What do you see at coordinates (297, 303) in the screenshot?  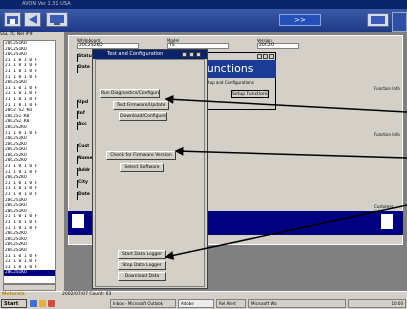 I see `task-word: Microsoft Wo` at bounding box center [297, 303].